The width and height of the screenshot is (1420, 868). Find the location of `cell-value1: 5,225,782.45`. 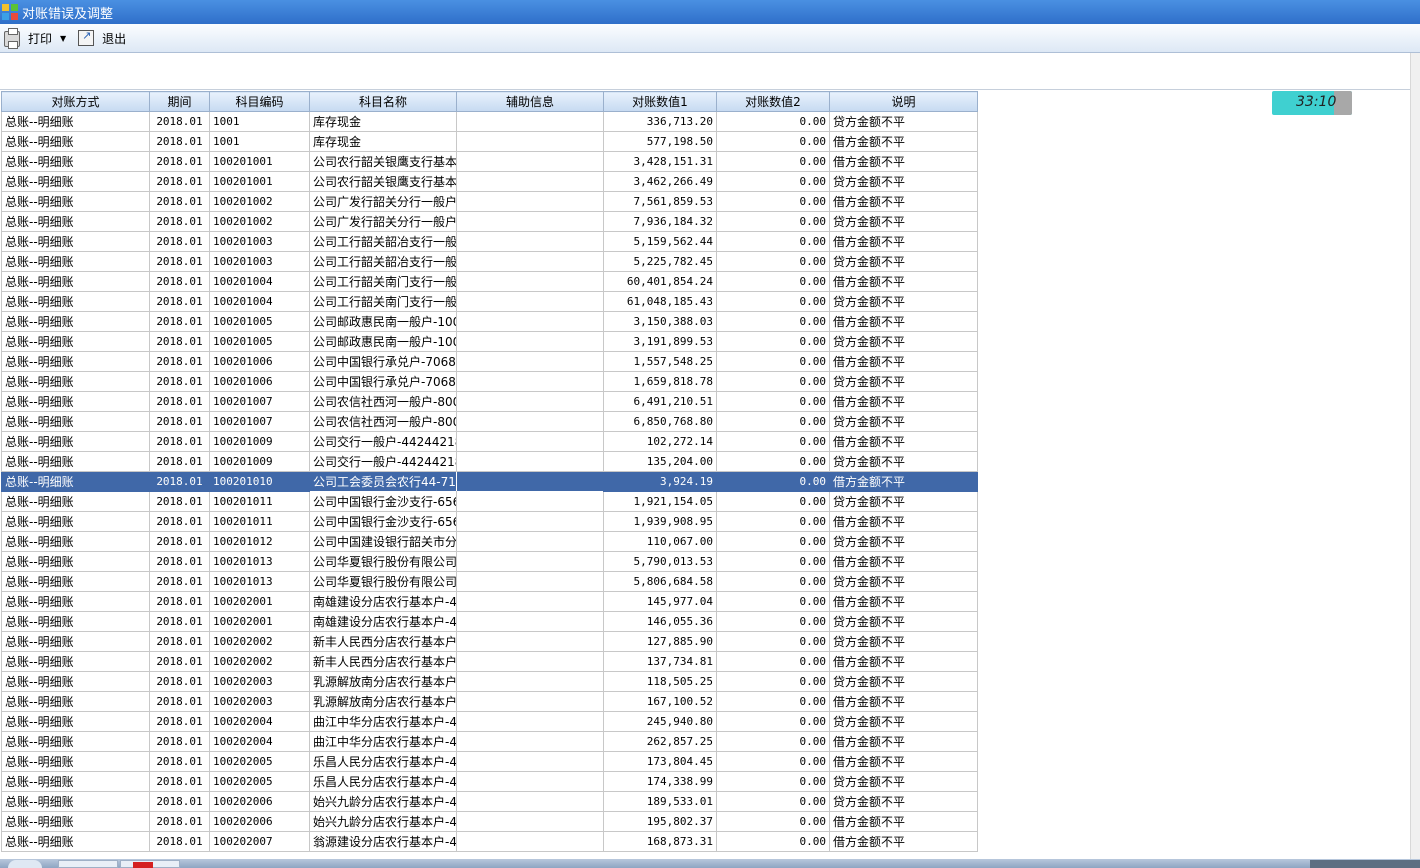

cell-value1: 5,225,782.45 is located at coordinates (660, 261).